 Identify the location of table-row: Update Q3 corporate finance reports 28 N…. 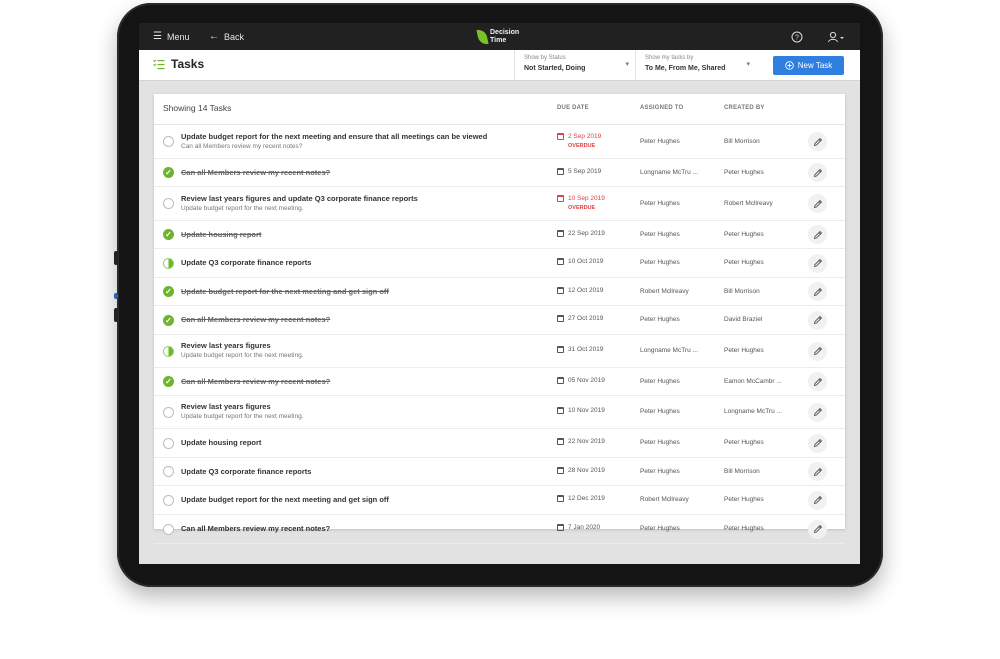
(499, 472).